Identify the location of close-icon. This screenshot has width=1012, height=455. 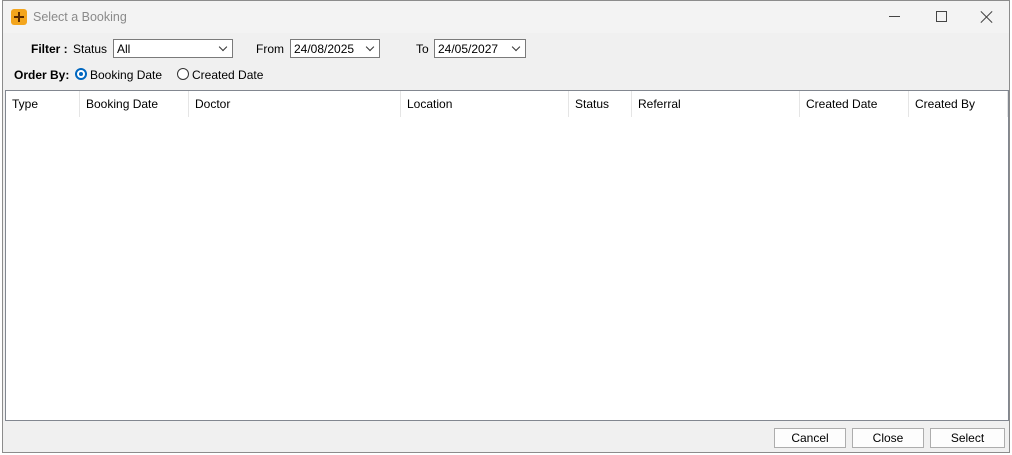
(987, 17).